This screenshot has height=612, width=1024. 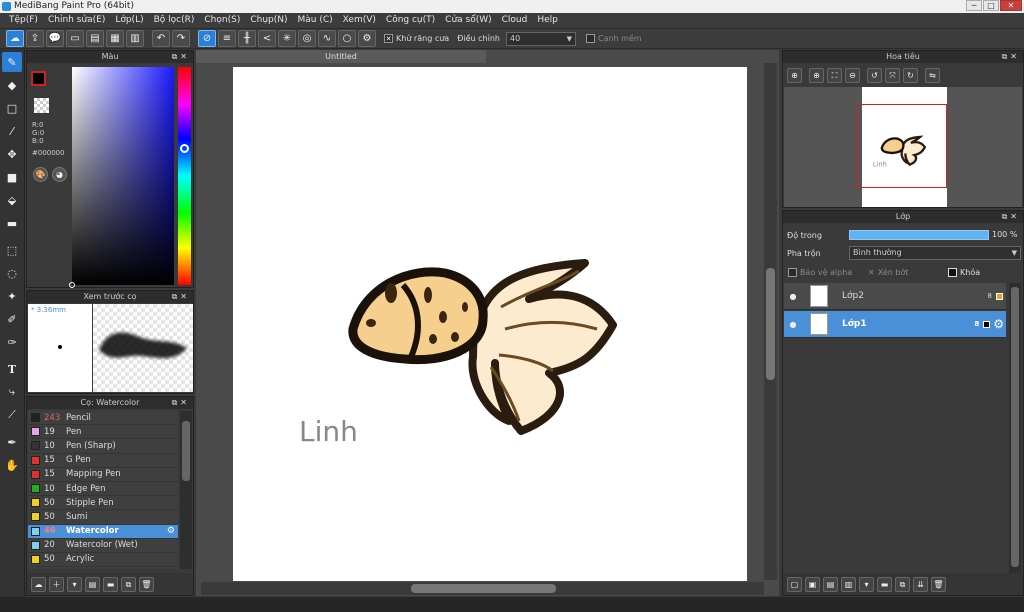 I want to click on copy-brush-icon: ⧉, so click(x=128, y=584).